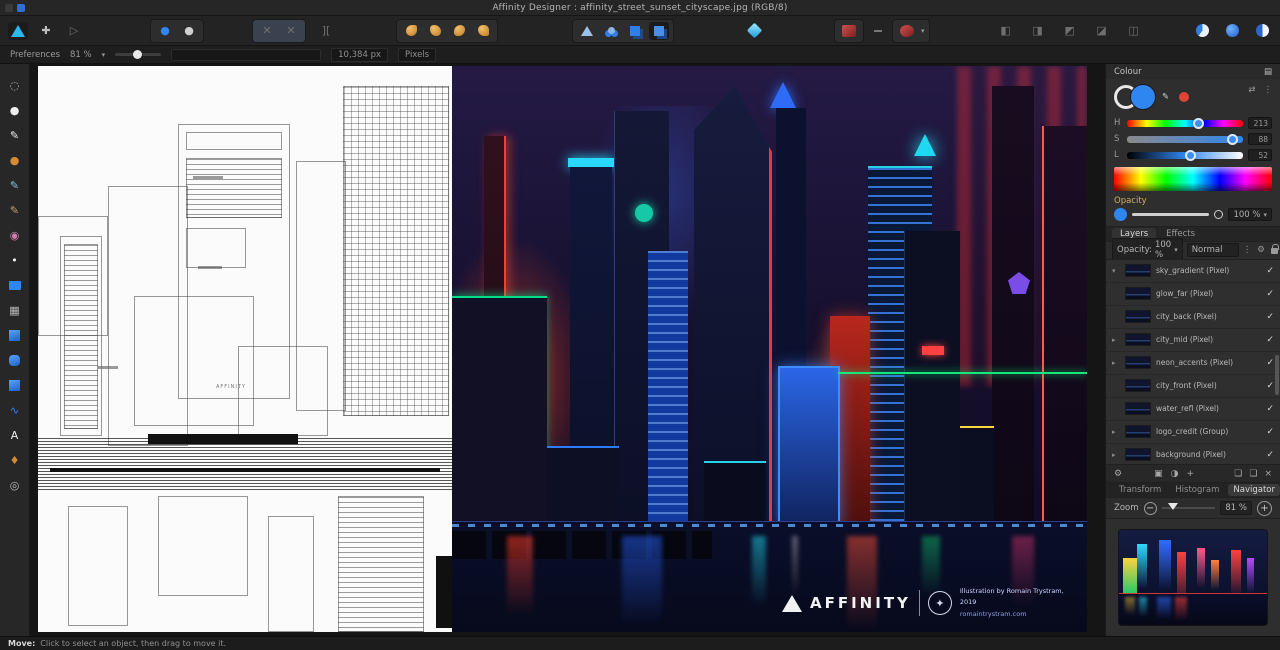 This screenshot has height=650, width=1280. Describe the element at coordinates (74, 31) in the screenshot. I see `node-persona-icon: ▷` at that location.